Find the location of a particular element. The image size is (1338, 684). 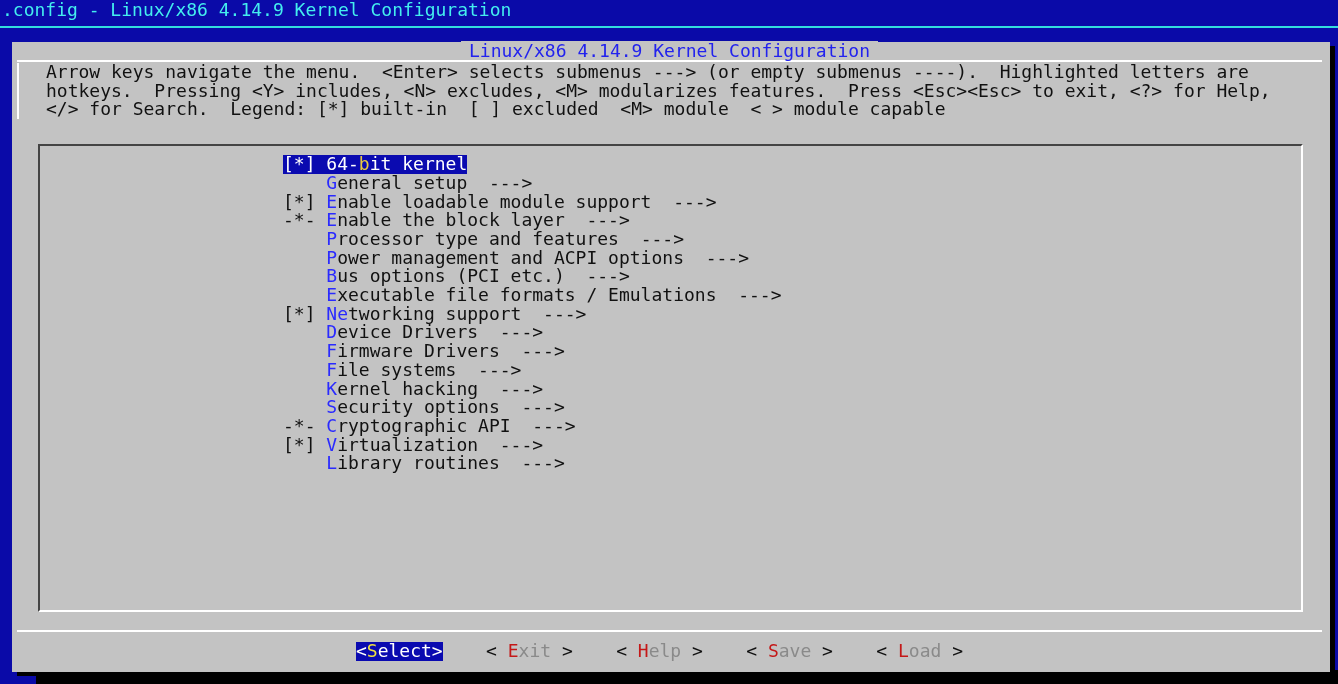

help-text: Arrow keys navigate the menu. <Enter> selects submenus ---> (or empty submenus ----). Highlighted letters are is located at coordinates (648, 72).